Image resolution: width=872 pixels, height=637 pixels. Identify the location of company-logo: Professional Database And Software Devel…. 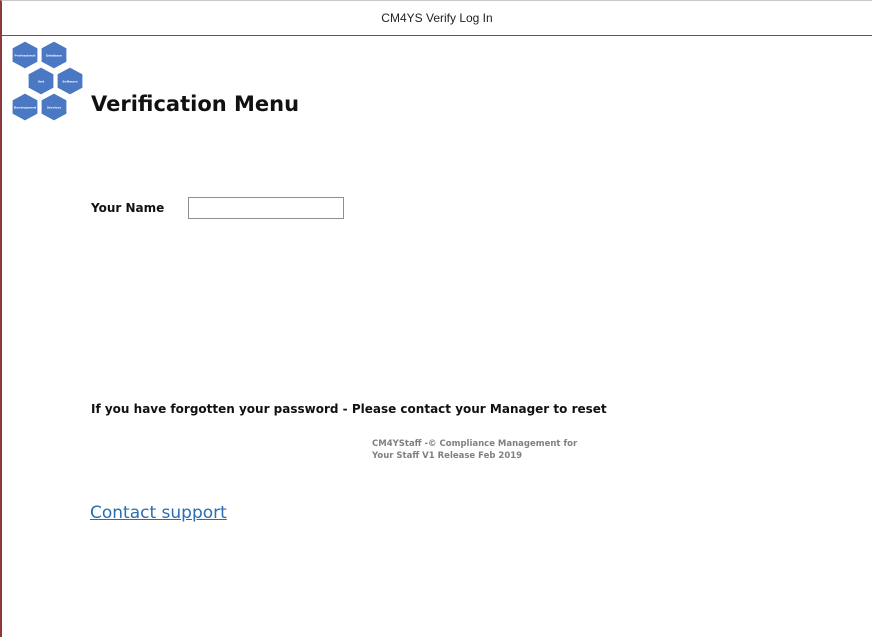
(47, 81).